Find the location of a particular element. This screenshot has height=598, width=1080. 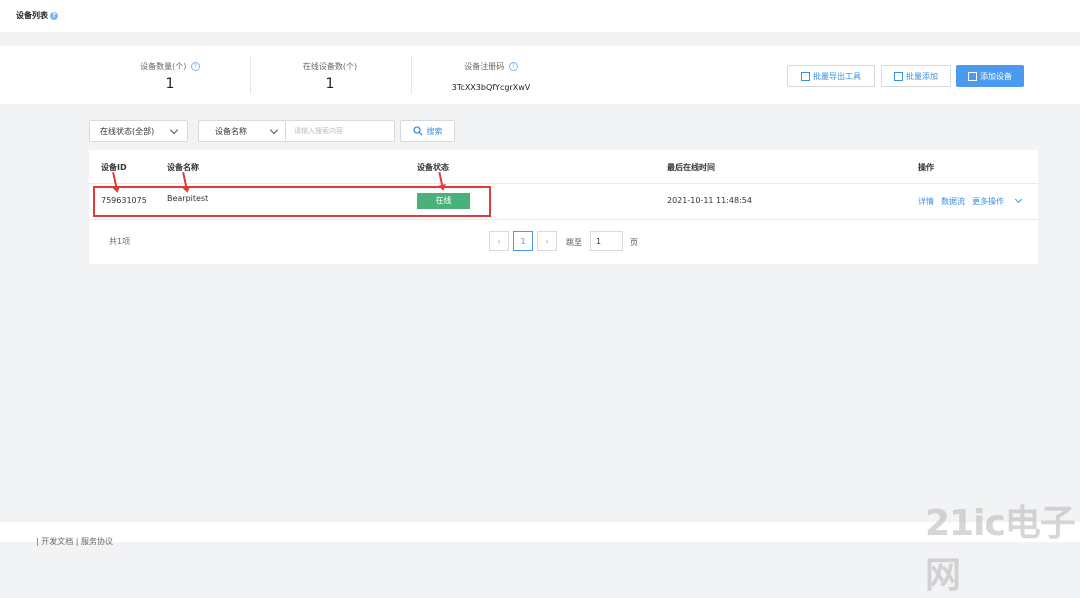

online-count-stat: 在线设备数(个) 1 is located at coordinates (330, 75).